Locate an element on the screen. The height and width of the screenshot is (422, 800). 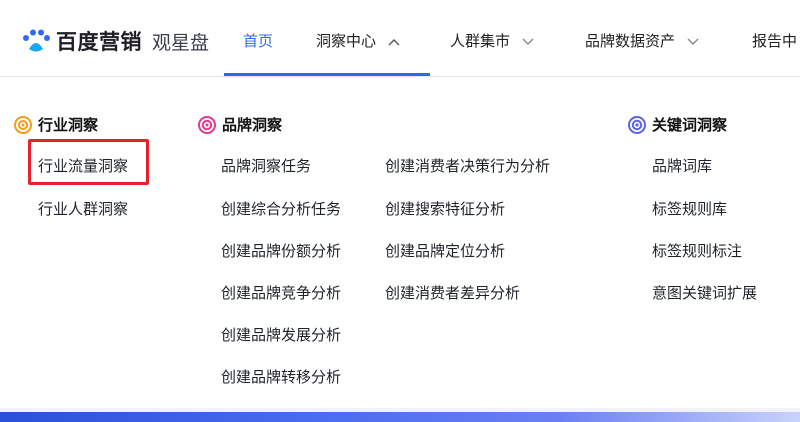
menu-intent-keyword-expansion: 意图关键词扩展 is located at coordinates (704, 292).